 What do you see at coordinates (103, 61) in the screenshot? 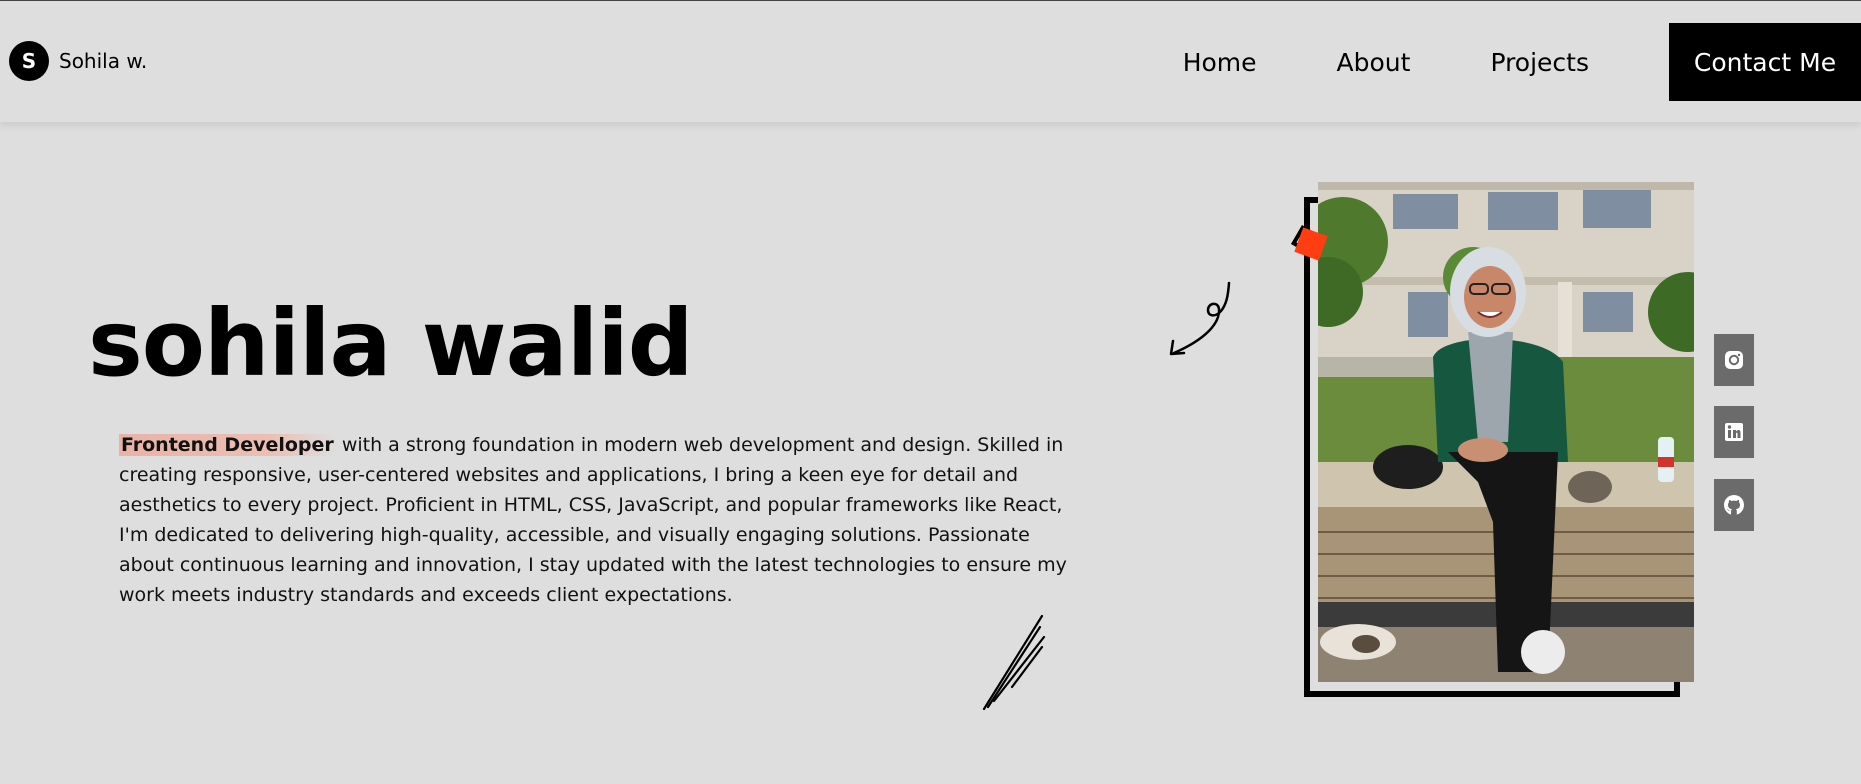
I see `brand-name: Sohila w.` at bounding box center [103, 61].